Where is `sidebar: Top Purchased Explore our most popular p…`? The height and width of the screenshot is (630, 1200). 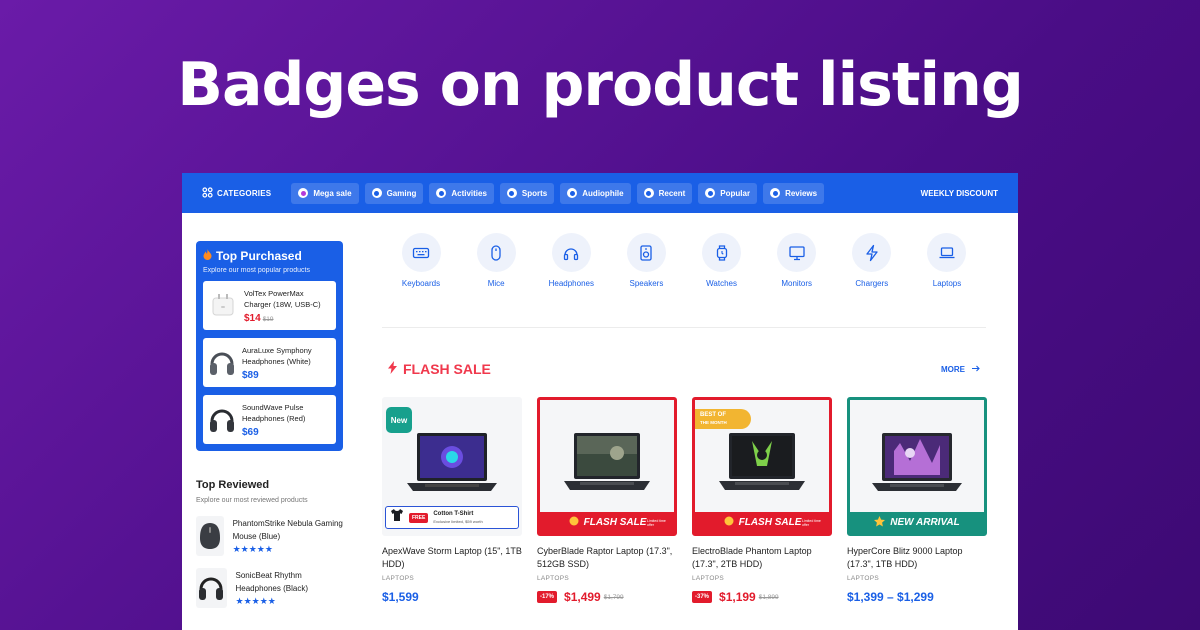
sidebar: Top Purchased Explore our most popular p… is located at coordinates (269, 424).